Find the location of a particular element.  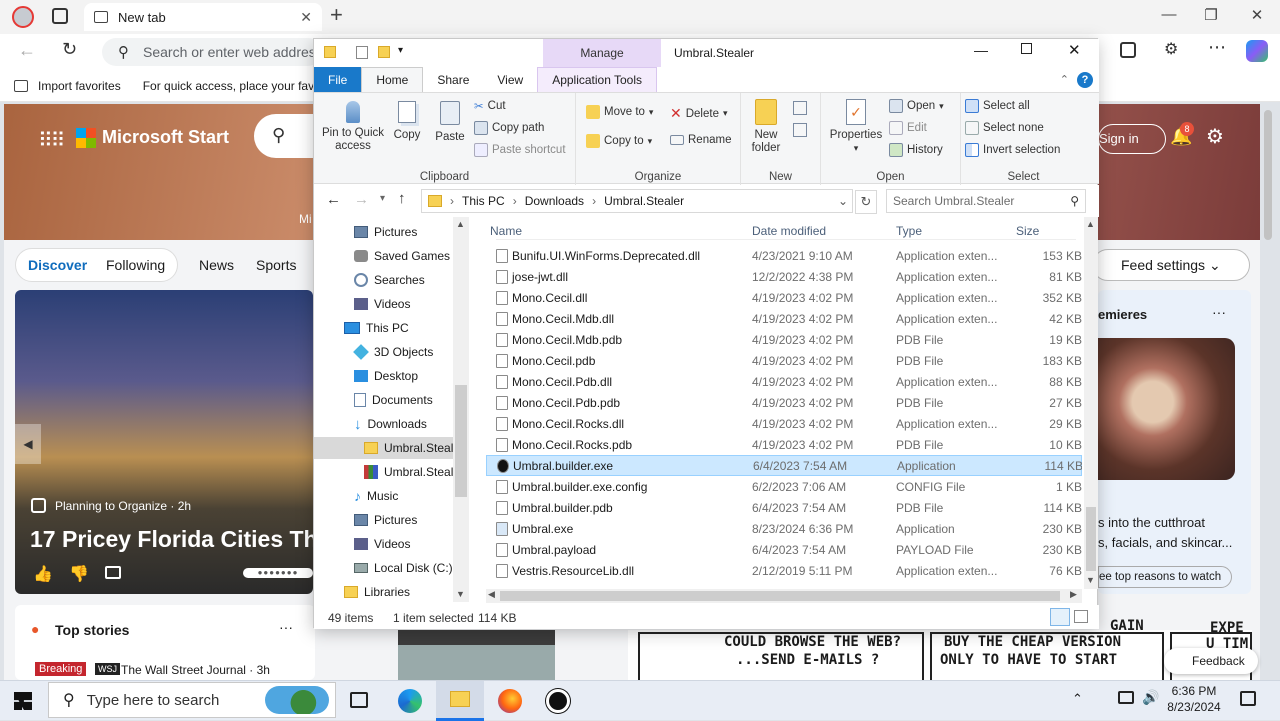

close-window-icon: ✕ is located at coordinates (1257, 15).